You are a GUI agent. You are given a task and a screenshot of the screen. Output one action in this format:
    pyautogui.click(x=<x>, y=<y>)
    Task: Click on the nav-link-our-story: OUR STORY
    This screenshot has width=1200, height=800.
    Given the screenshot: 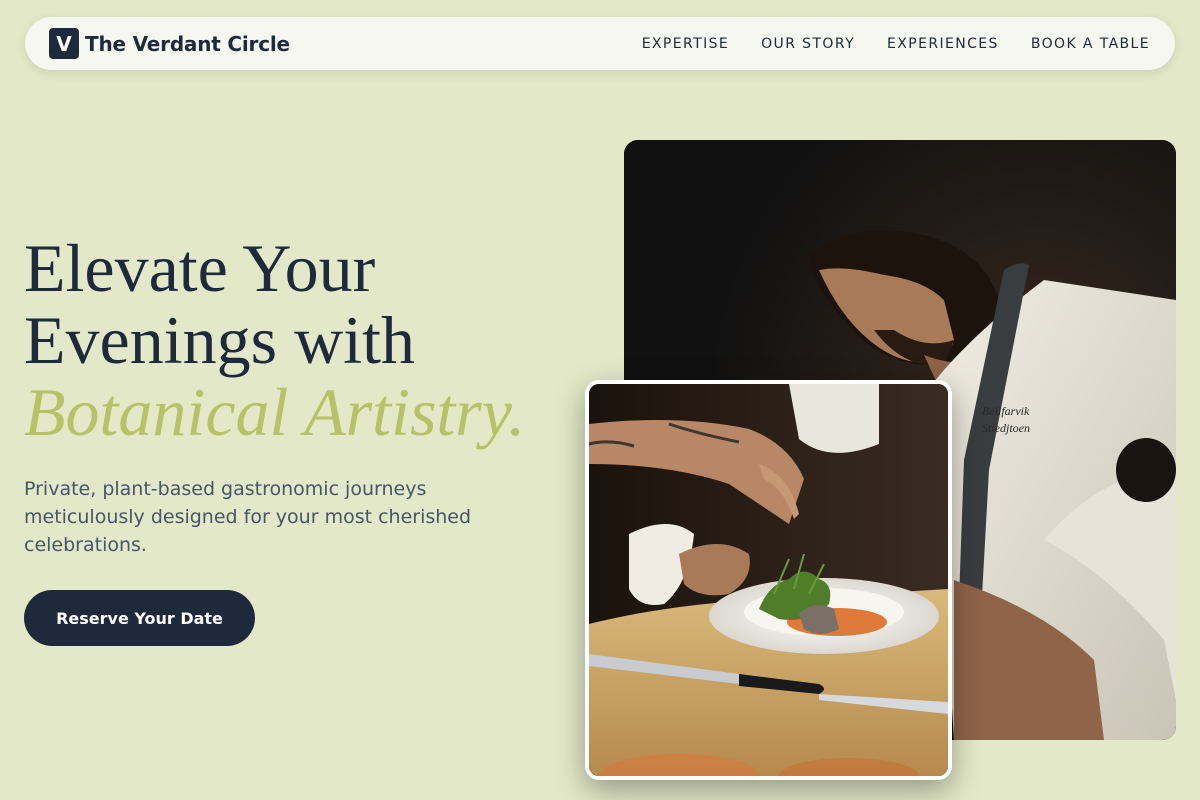 What is the action you would take?
    pyautogui.click(x=808, y=44)
    